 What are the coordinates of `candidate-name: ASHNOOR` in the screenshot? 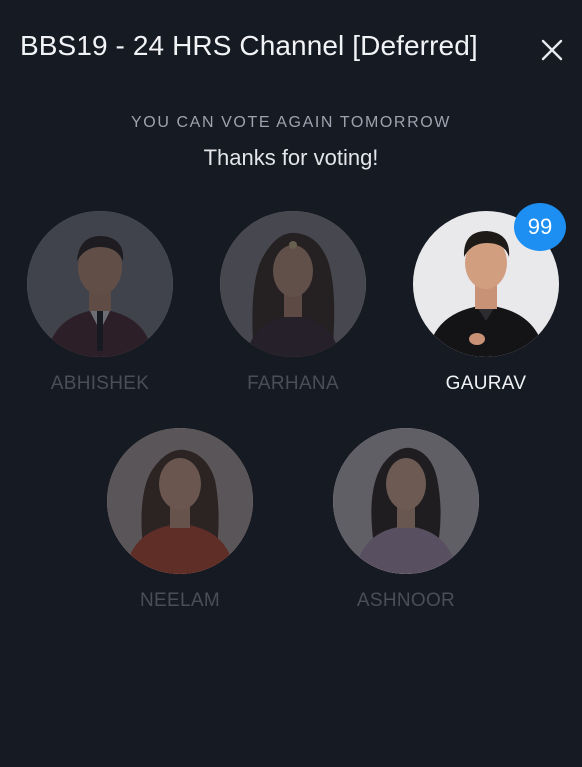 It's located at (406, 600).